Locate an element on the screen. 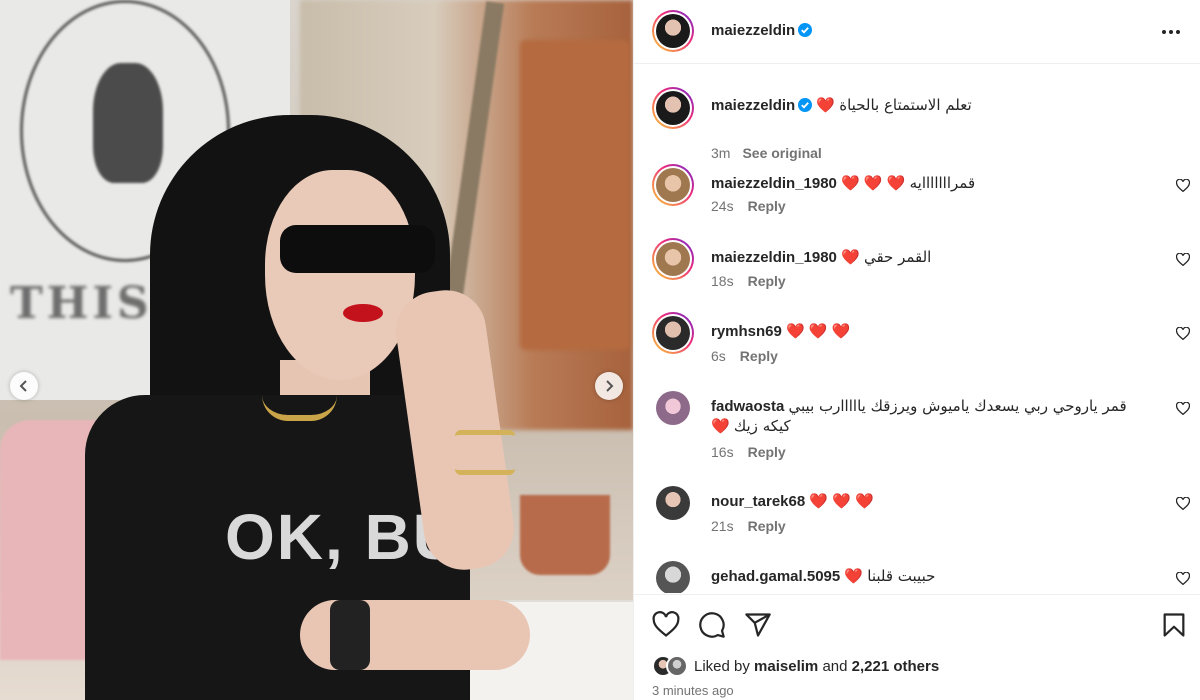  comment-text: القمر حقي is located at coordinates (897, 257).